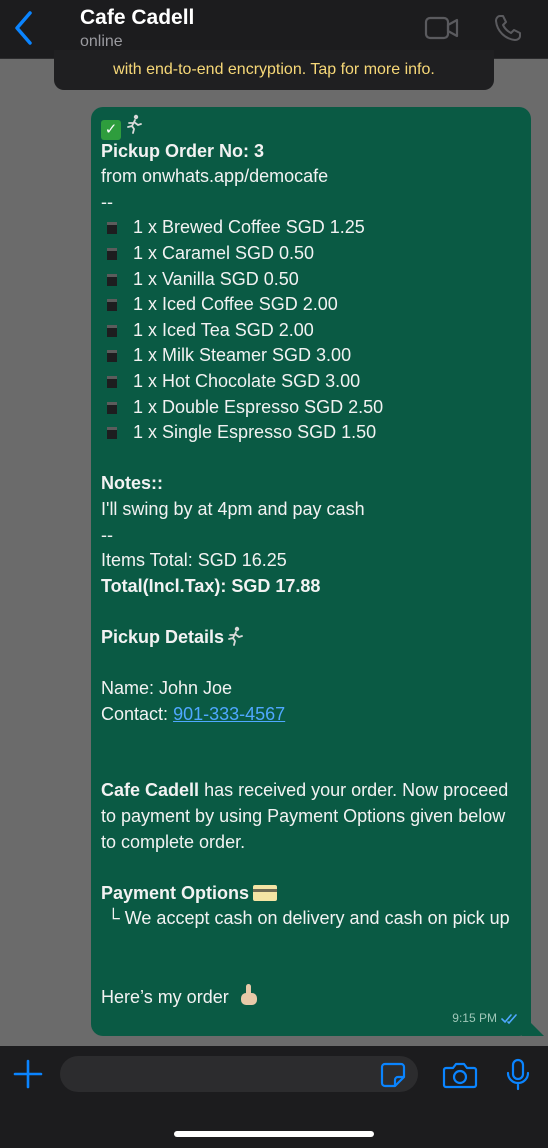 This screenshot has height=1148, width=548. Describe the element at coordinates (274, 1134) in the screenshot. I see `home-indicator` at that location.